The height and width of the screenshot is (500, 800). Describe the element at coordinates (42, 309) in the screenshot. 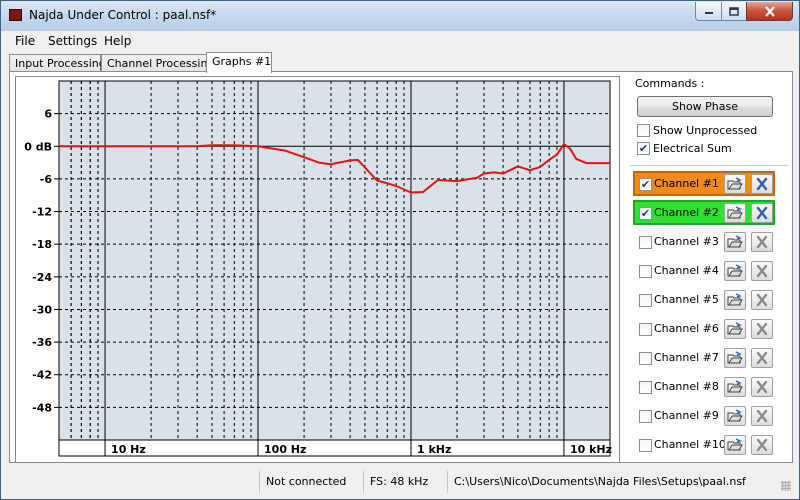

I see `y-tick-label: -30` at that location.